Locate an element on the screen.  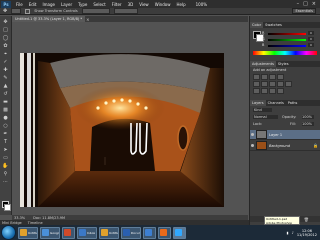
tab-channels: Channels is located at coordinates (276, 103).